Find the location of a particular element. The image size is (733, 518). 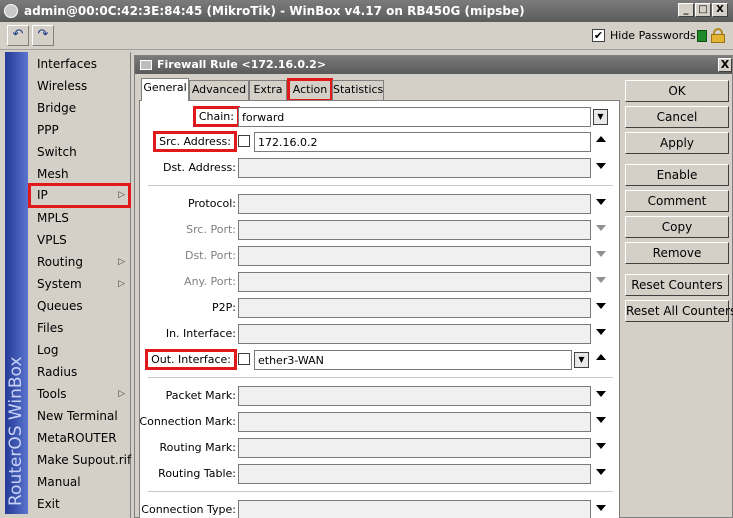

menu-item-metarouter: MetaROUTER is located at coordinates (79, 438).